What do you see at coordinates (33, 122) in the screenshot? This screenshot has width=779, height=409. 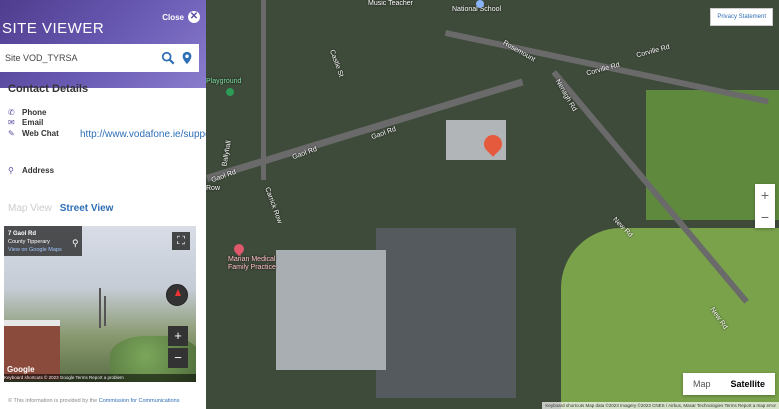 I see `email-label: Email` at bounding box center [33, 122].